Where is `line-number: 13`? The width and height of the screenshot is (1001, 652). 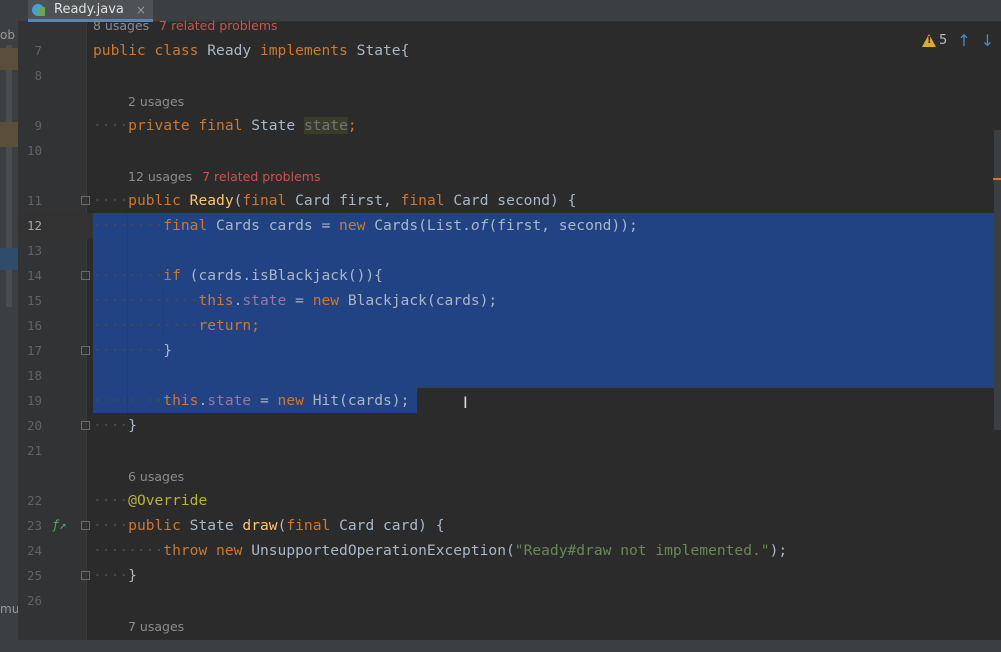
line-number: 13 is located at coordinates (34, 250).